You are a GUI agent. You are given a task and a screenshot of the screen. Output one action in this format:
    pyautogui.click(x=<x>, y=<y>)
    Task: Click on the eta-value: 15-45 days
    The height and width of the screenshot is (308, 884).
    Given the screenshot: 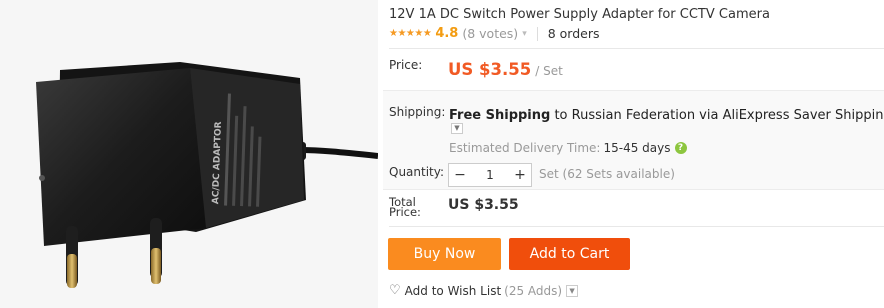 What is the action you would take?
    pyautogui.click(x=637, y=148)
    